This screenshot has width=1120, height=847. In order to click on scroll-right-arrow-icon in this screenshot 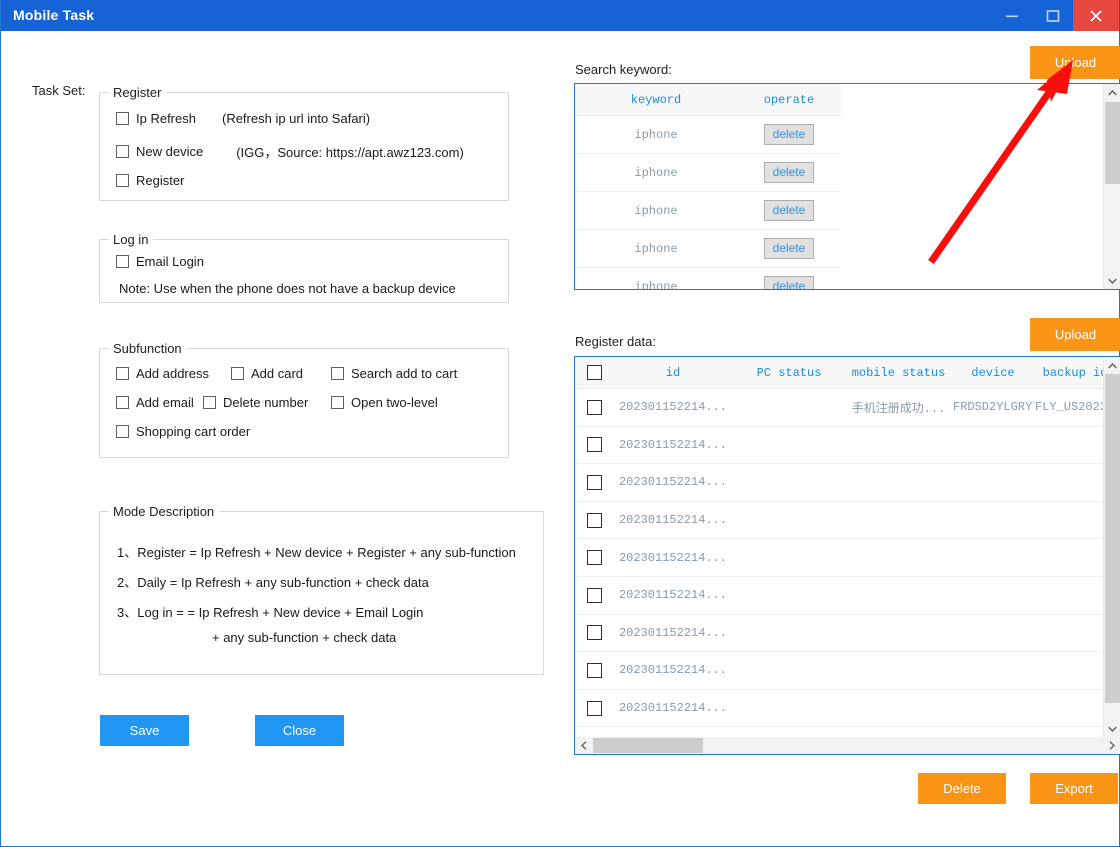, I will do `click(1111, 745)`.